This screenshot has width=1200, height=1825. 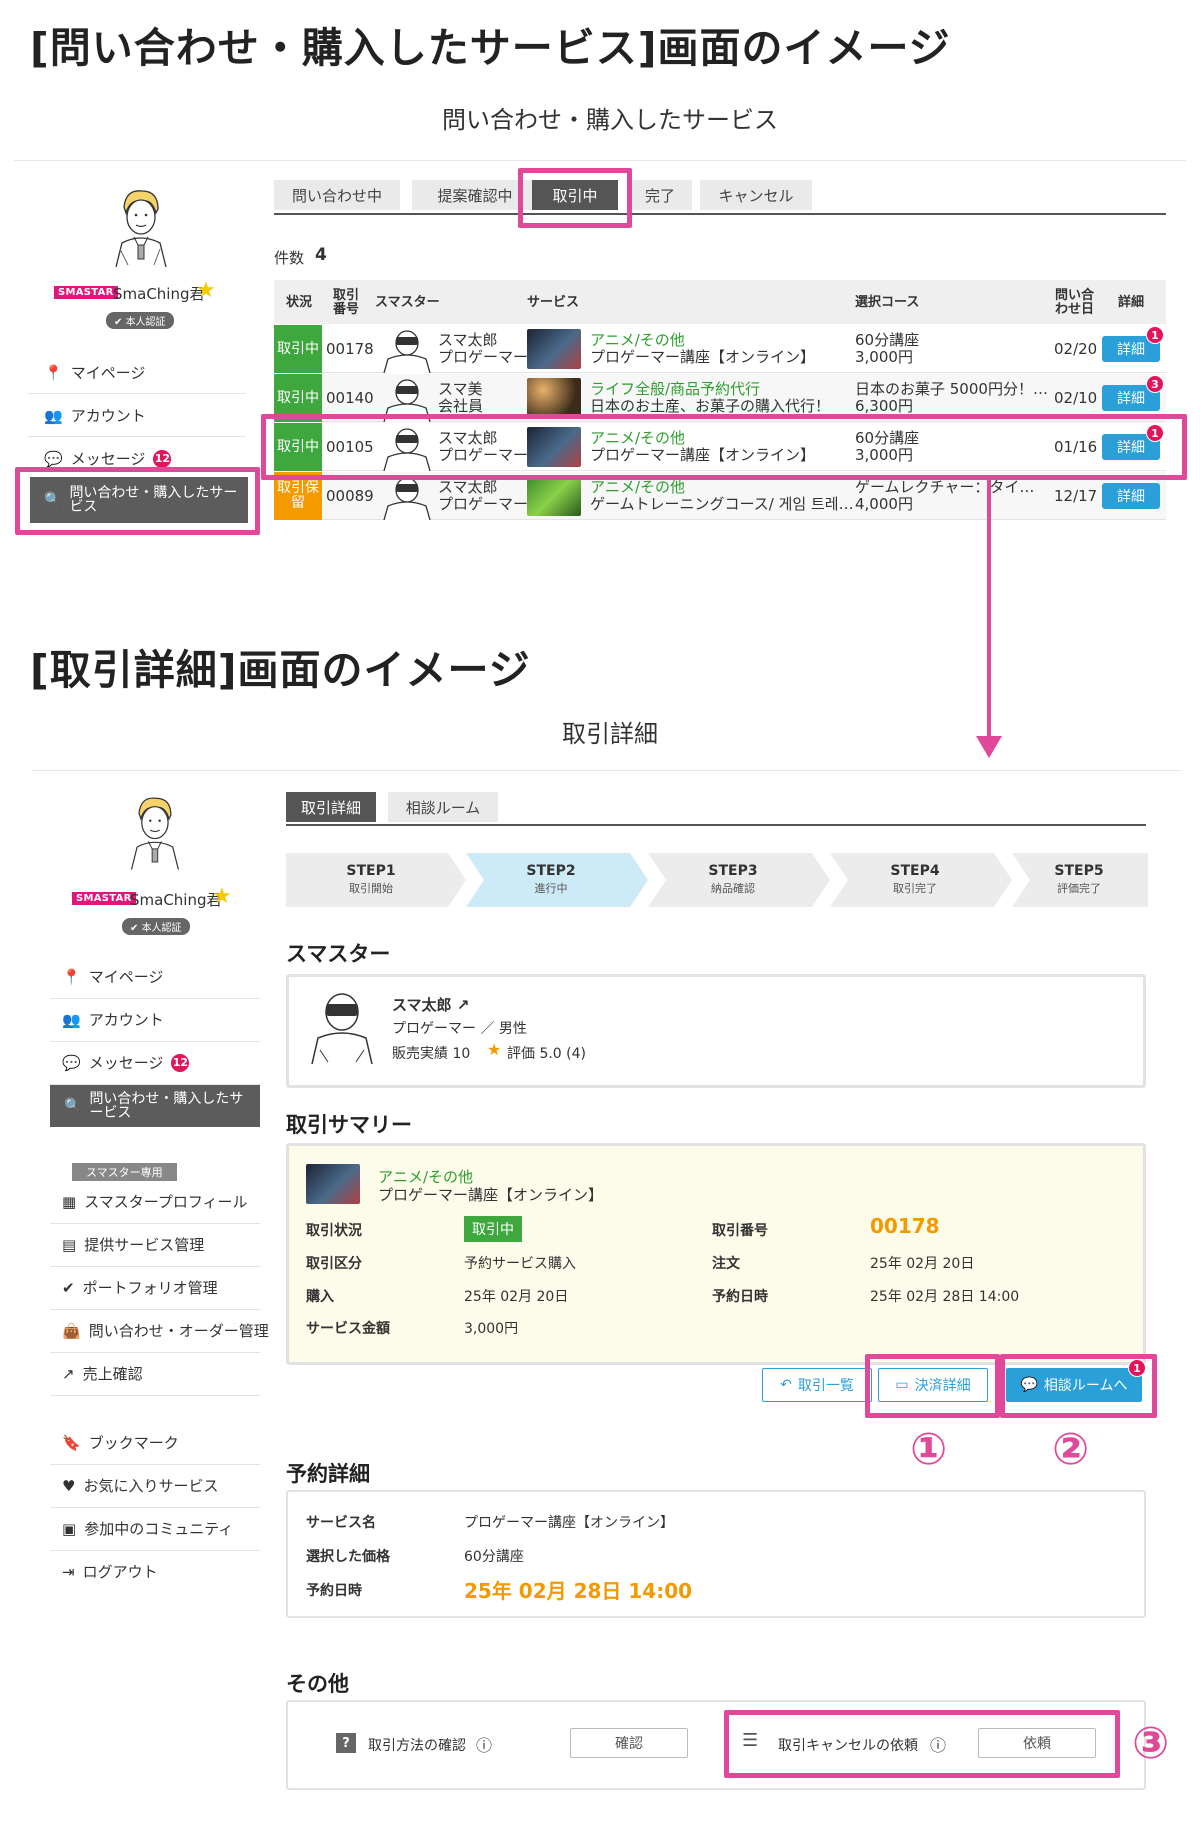 What do you see at coordinates (289, 258) in the screenshot?
I see `count-label: 件数` at bounding box center [289, 258].